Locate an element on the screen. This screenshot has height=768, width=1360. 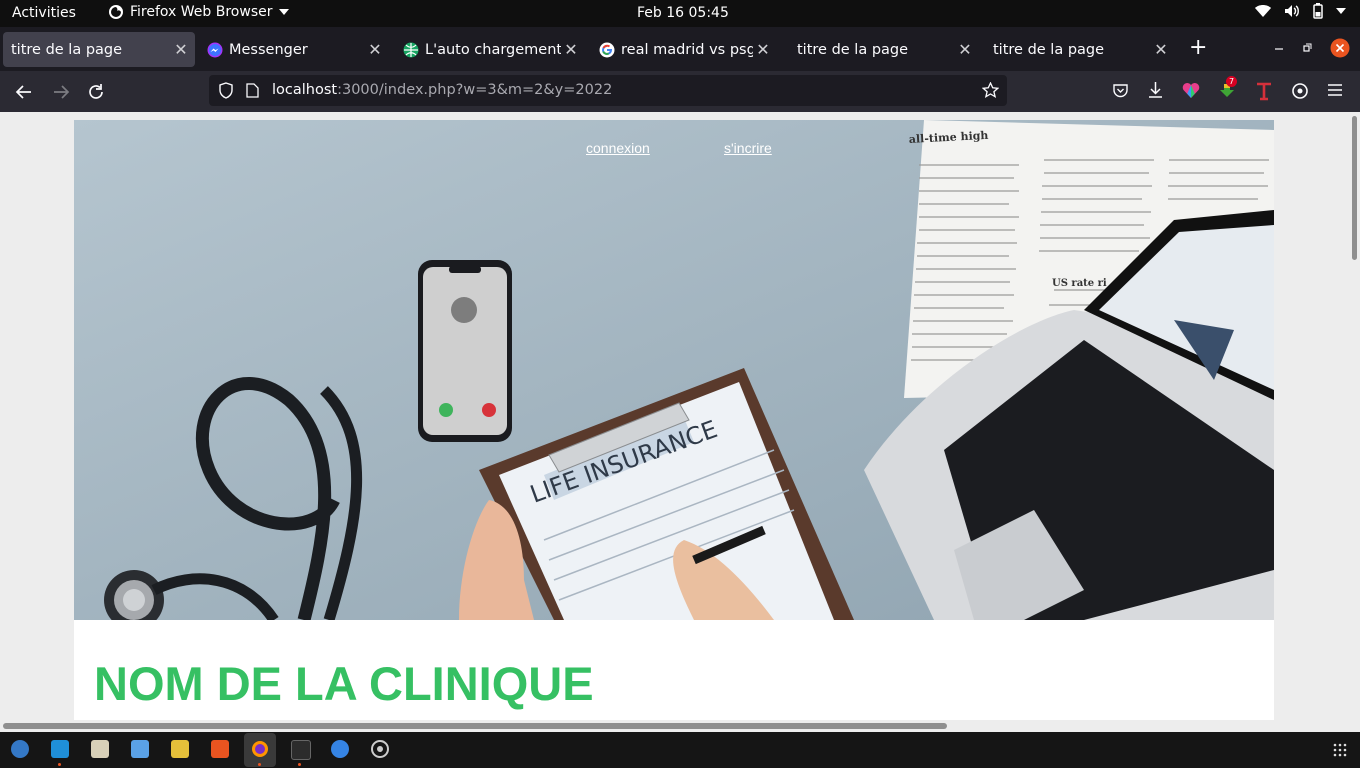
phone-illustration is located at coordinates (465, 351).